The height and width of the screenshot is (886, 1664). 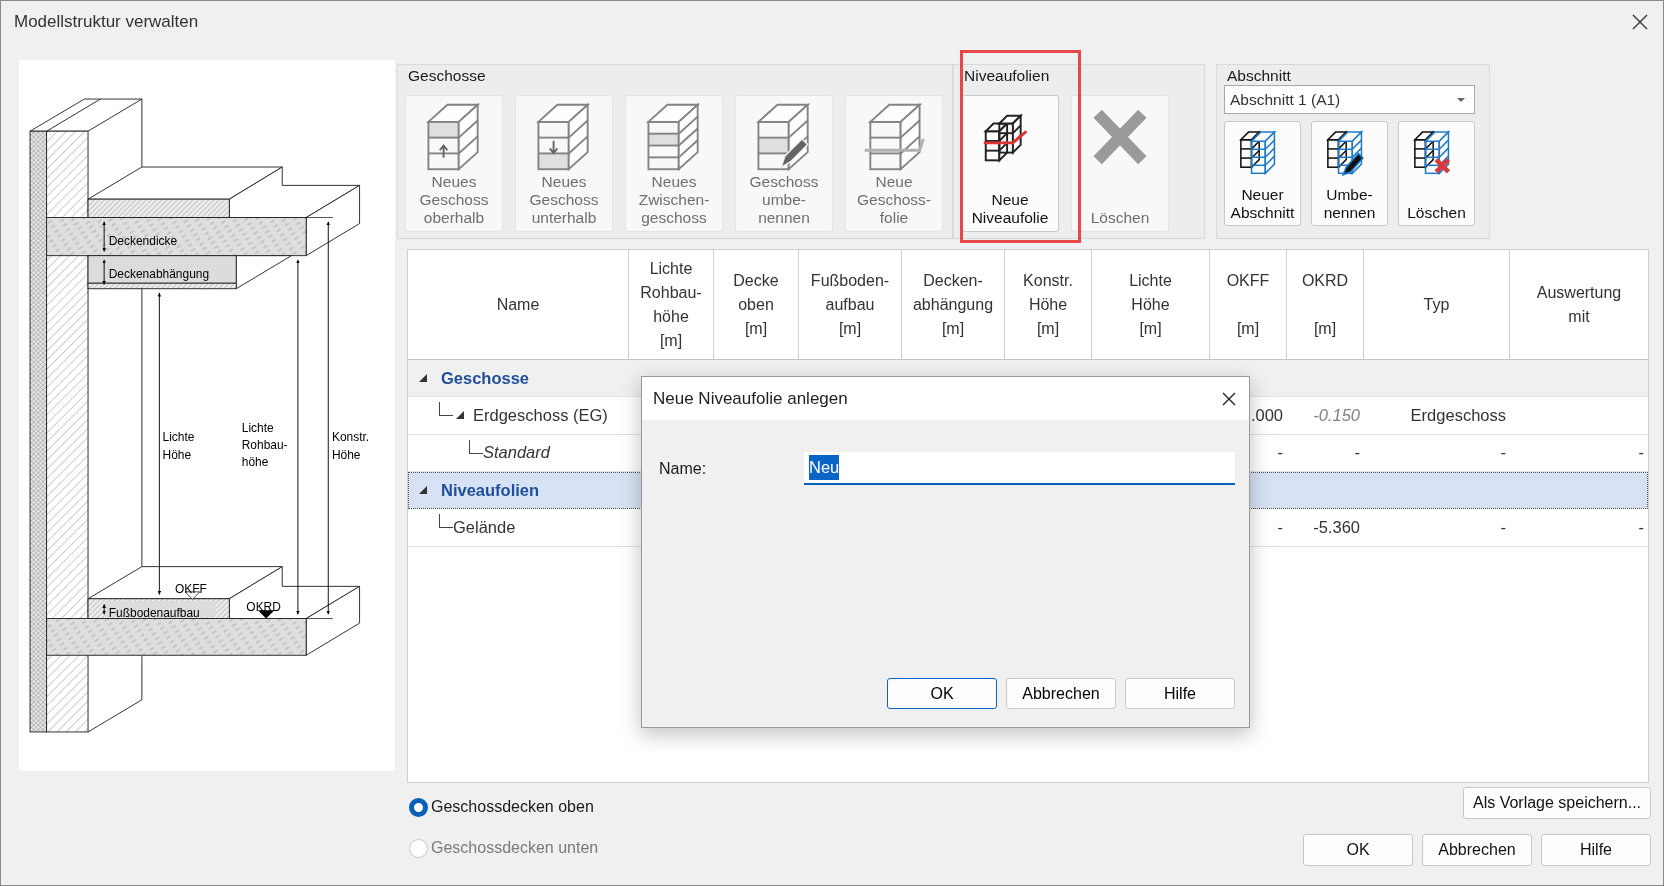 What do you see at coordinates (1266, 415) in the screenshot?
I see `table-cell-text: .000` at bounding box center [1266, 415].